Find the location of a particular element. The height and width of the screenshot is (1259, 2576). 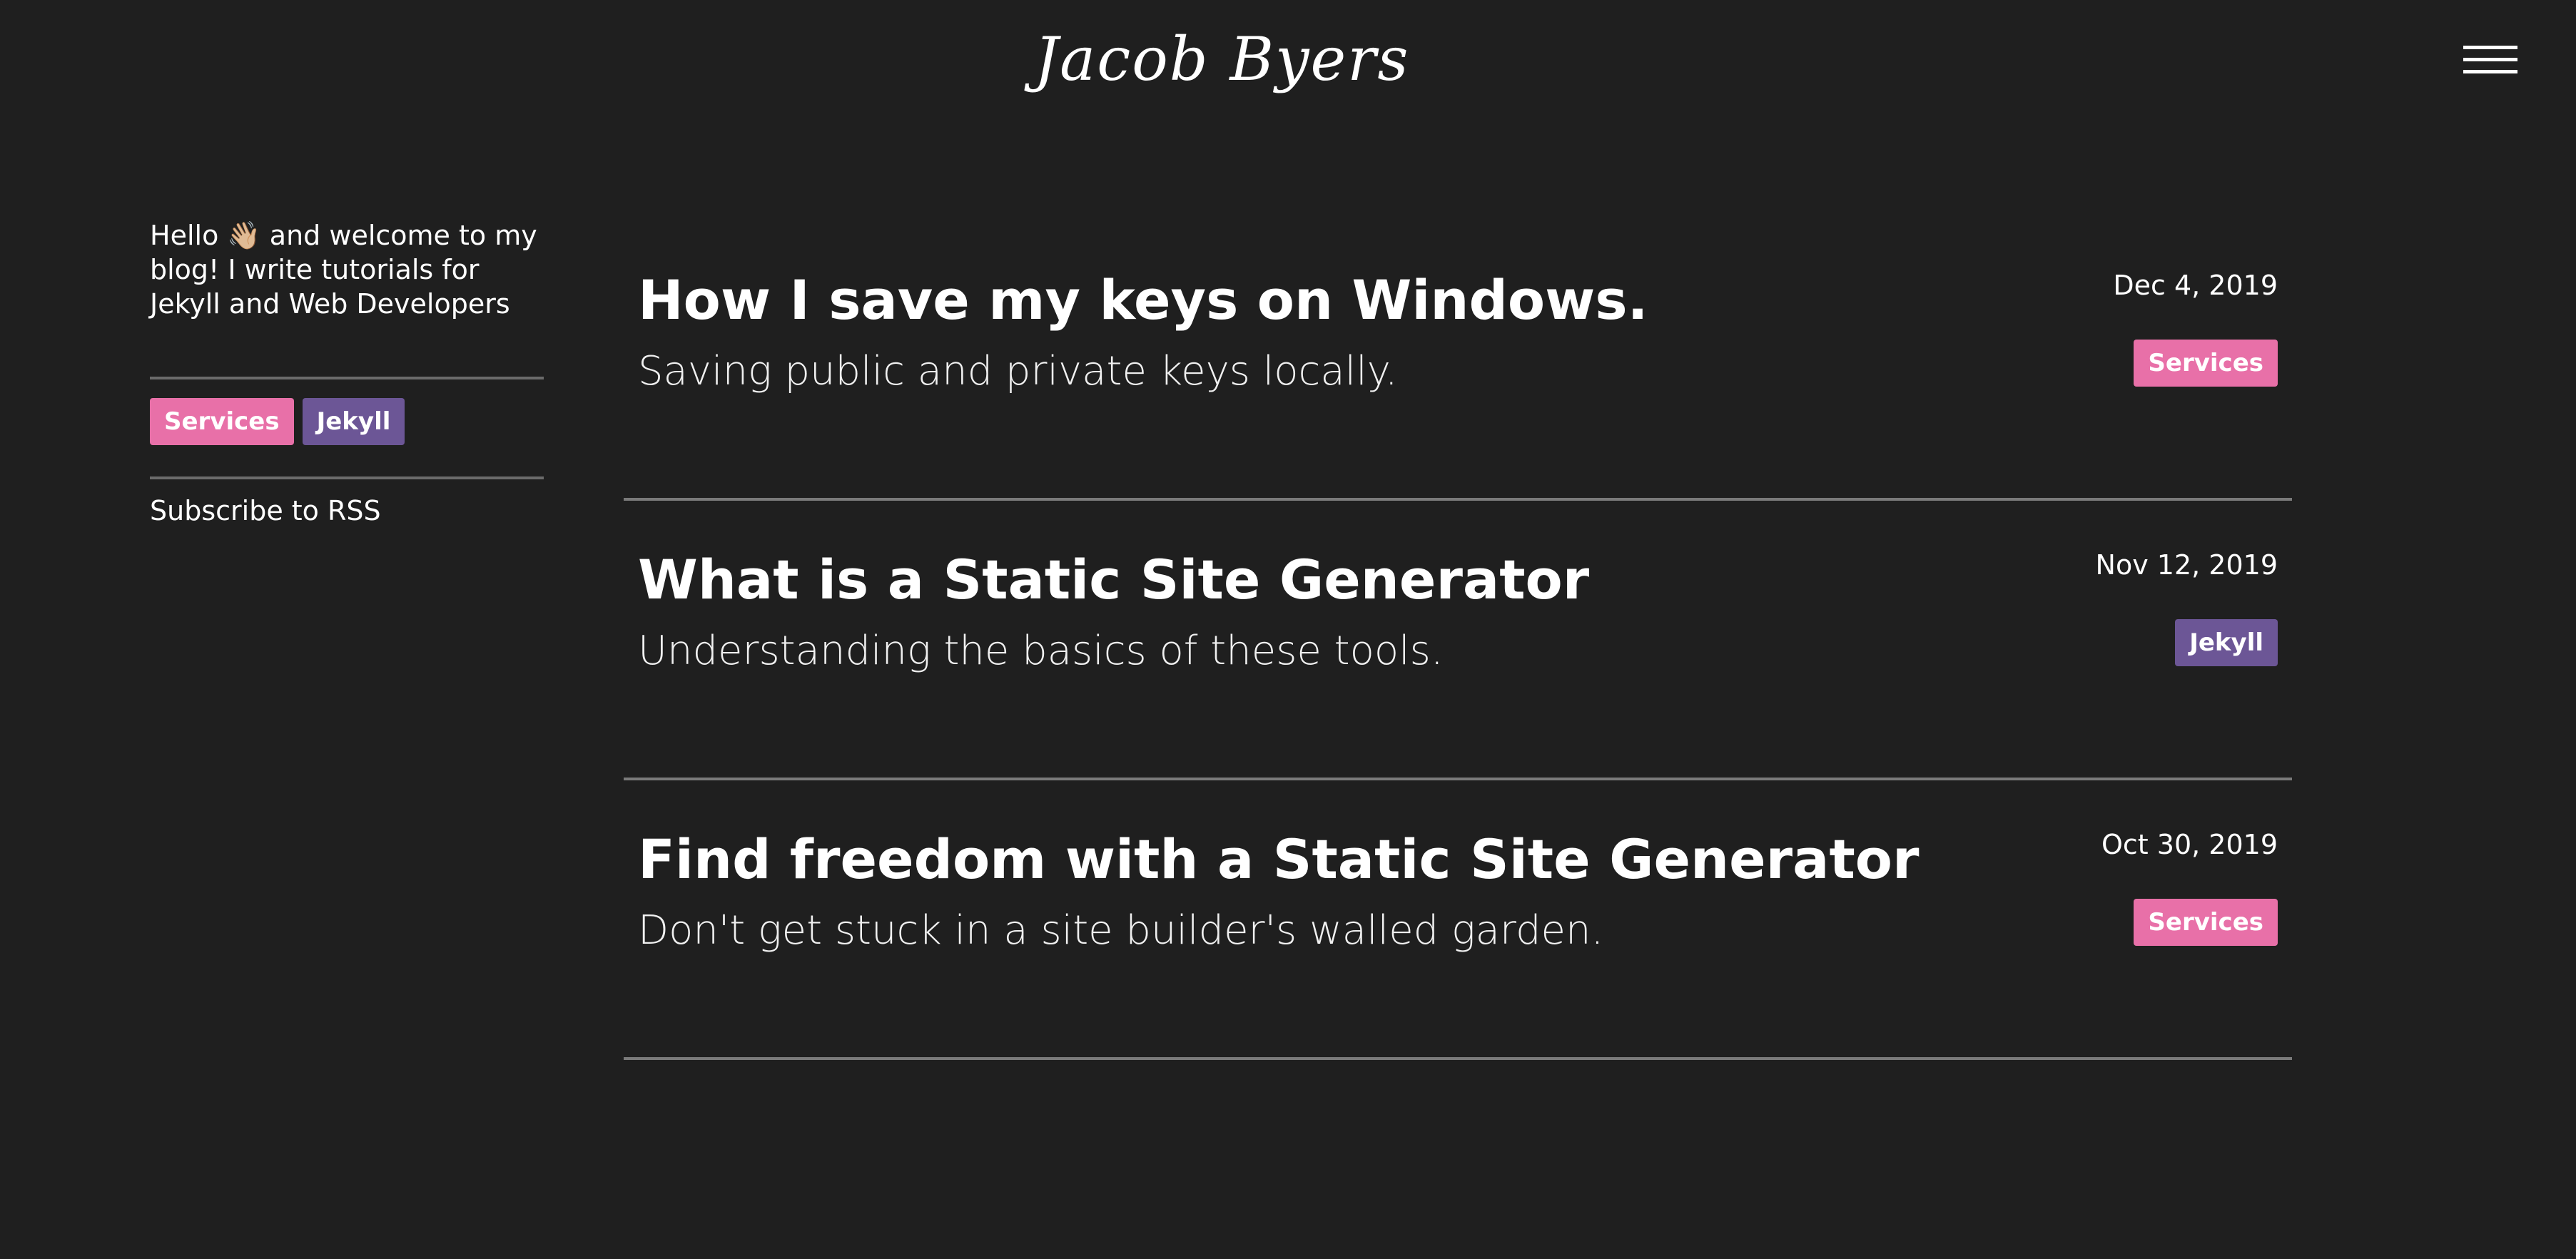

subscribe-rss-link: Subscribe to RSS is located at coordinates (347, 511).